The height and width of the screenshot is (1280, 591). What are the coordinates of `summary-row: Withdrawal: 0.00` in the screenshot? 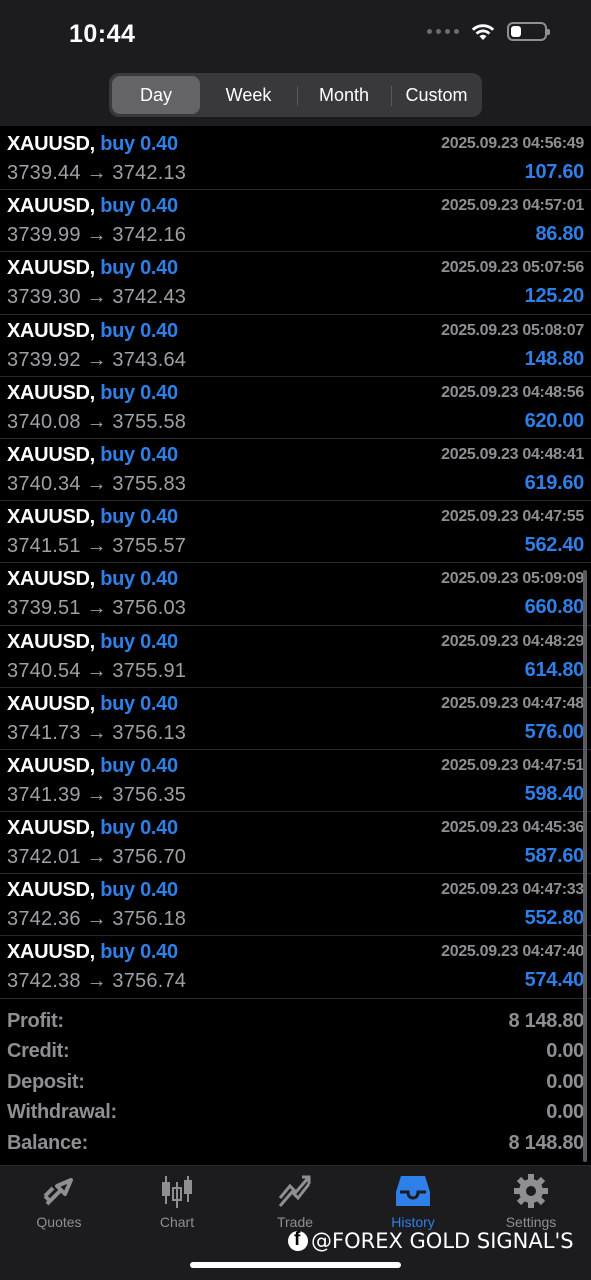 It's located at (295, 1113).